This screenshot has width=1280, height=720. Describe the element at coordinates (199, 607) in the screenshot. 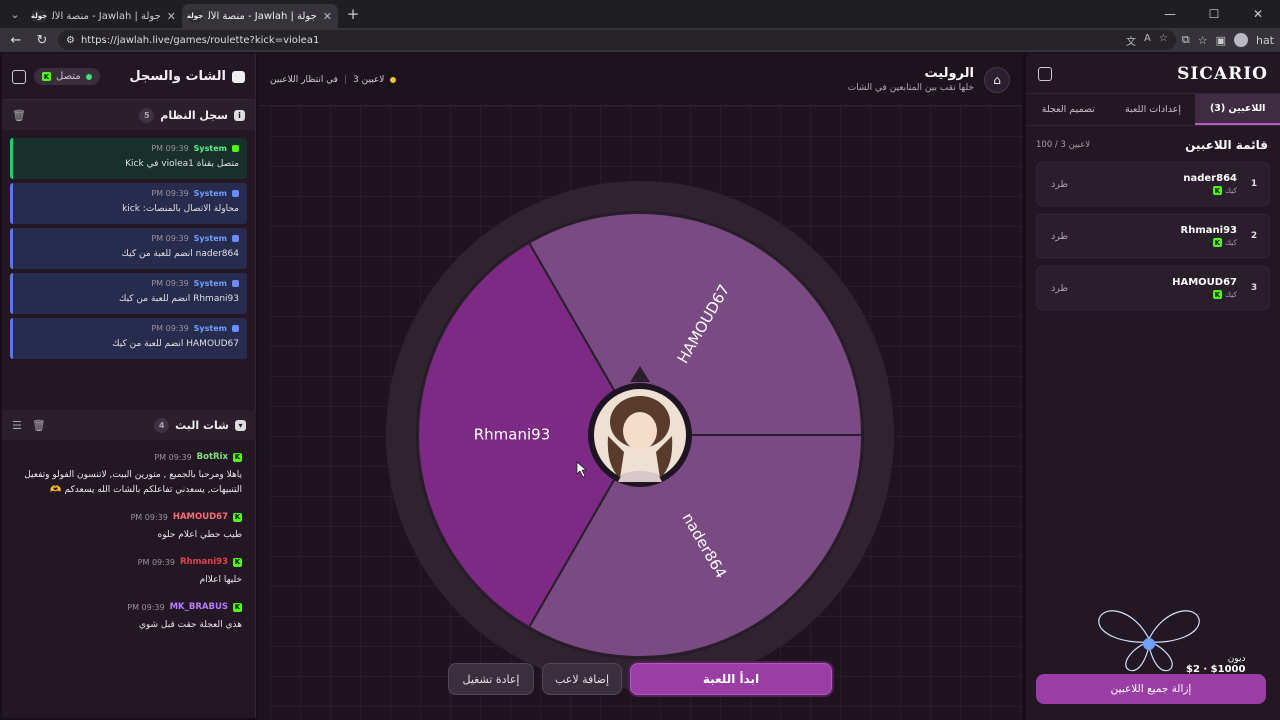

I see `chat-nick: MK_BRABUS` at that location.